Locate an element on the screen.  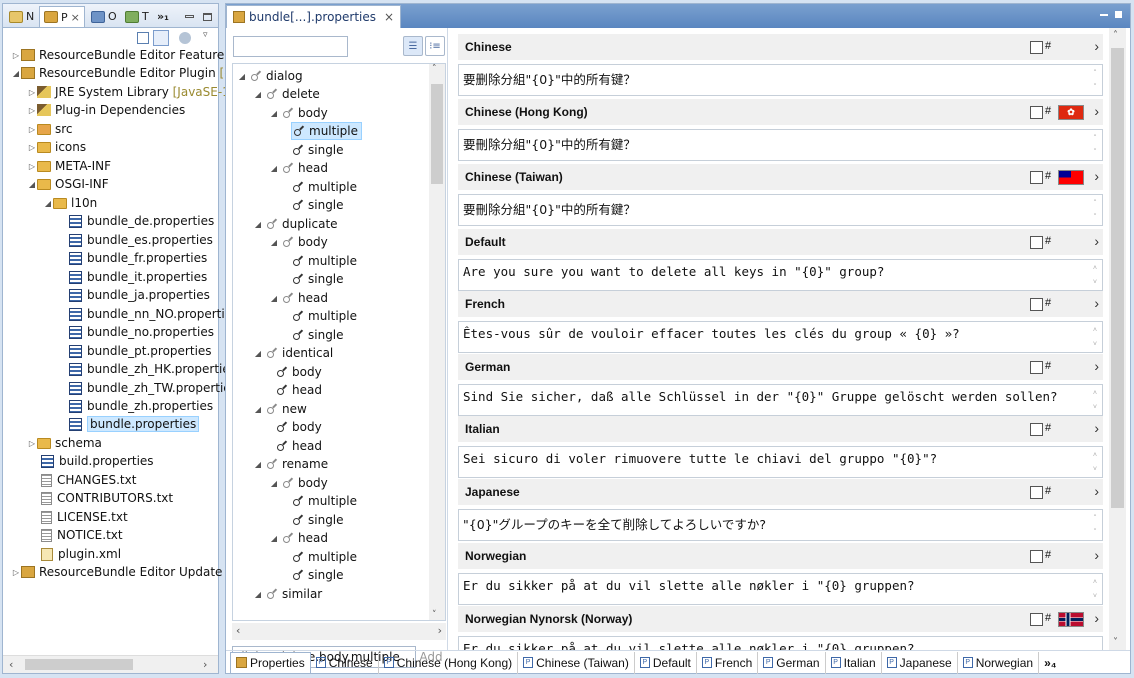
tree-item: build.properties is located at coordinates (97, 461).